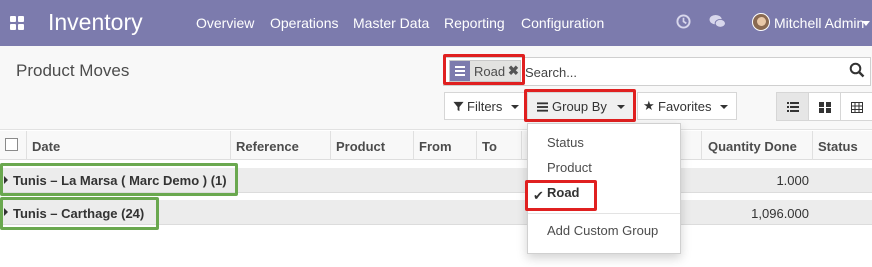  What do you see at coordinates (819, 23) in the screenshot?
I see `user-name: Mitchell Admin` at bounding box center [819, 23].